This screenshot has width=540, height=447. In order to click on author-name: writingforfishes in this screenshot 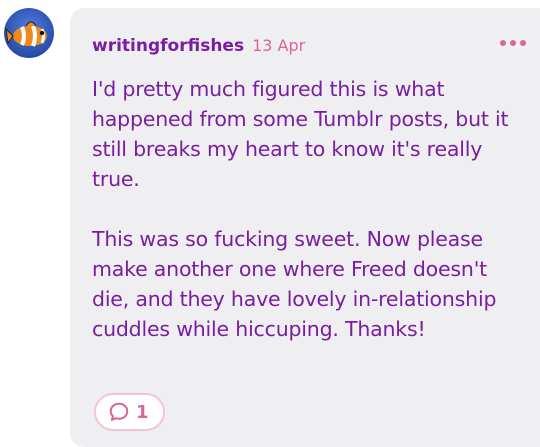, I will do `click(168, 46)`.